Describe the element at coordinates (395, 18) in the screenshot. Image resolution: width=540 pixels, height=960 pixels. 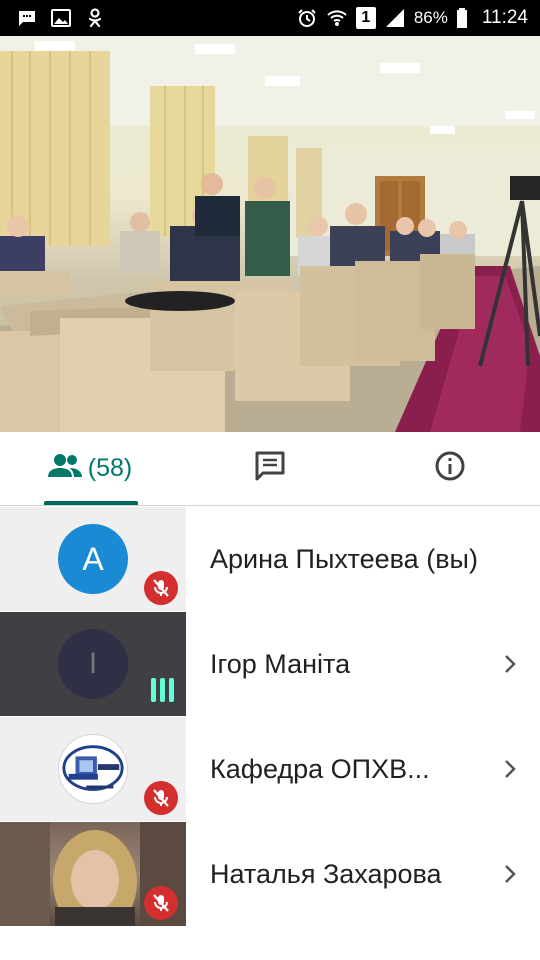
I see `signal-icon` at that location.